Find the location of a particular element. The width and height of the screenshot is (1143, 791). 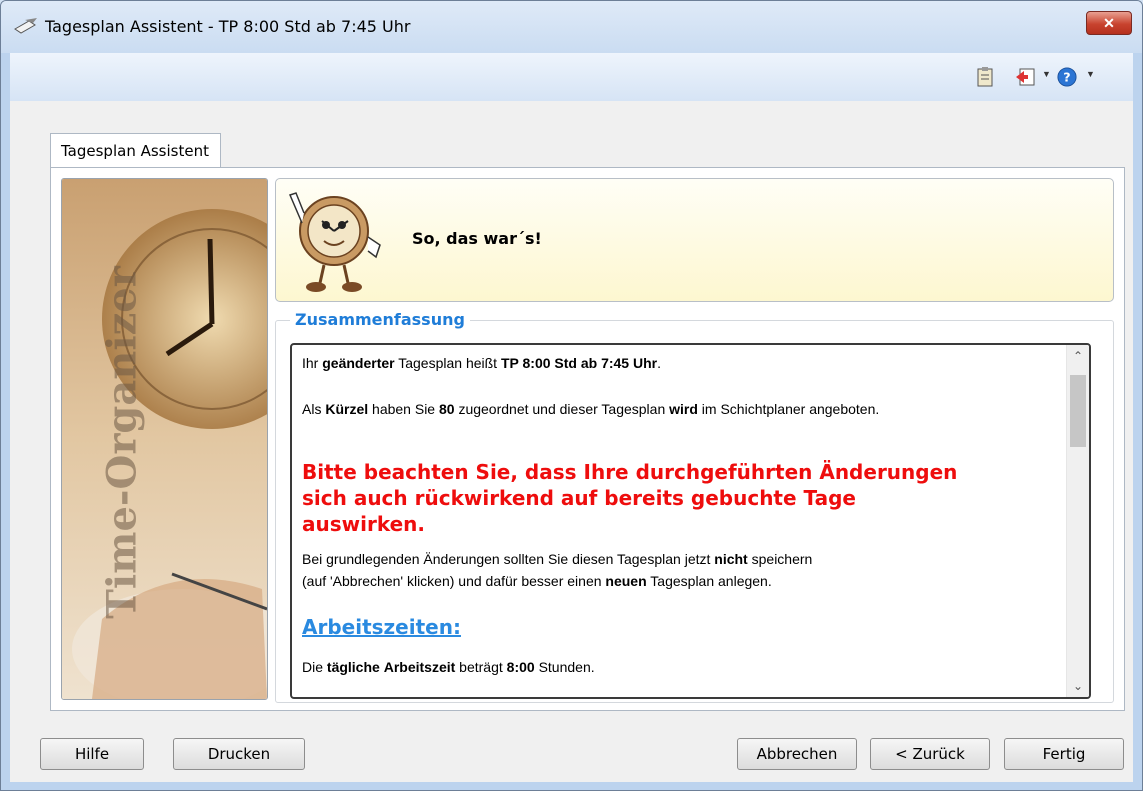

print-button: Drucken is located at coordinates (239, 754).